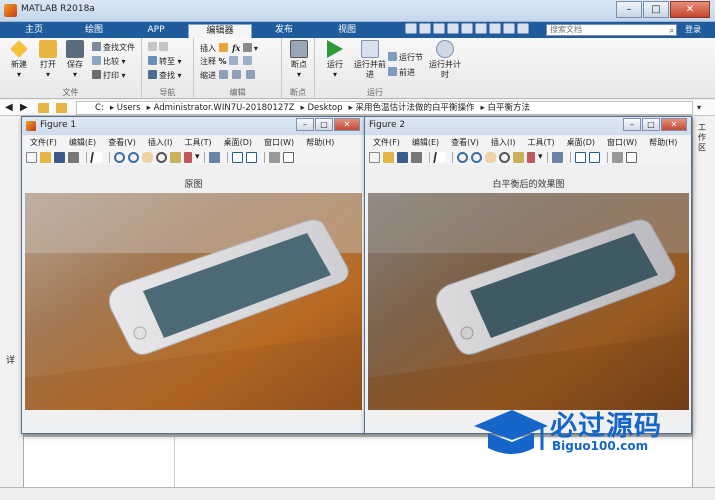 The width and height of the screenshot is (715, 500). Describe the element at coordinates (288, 157) in the screenshot. I see `show-plot-tools-icon` at that location.